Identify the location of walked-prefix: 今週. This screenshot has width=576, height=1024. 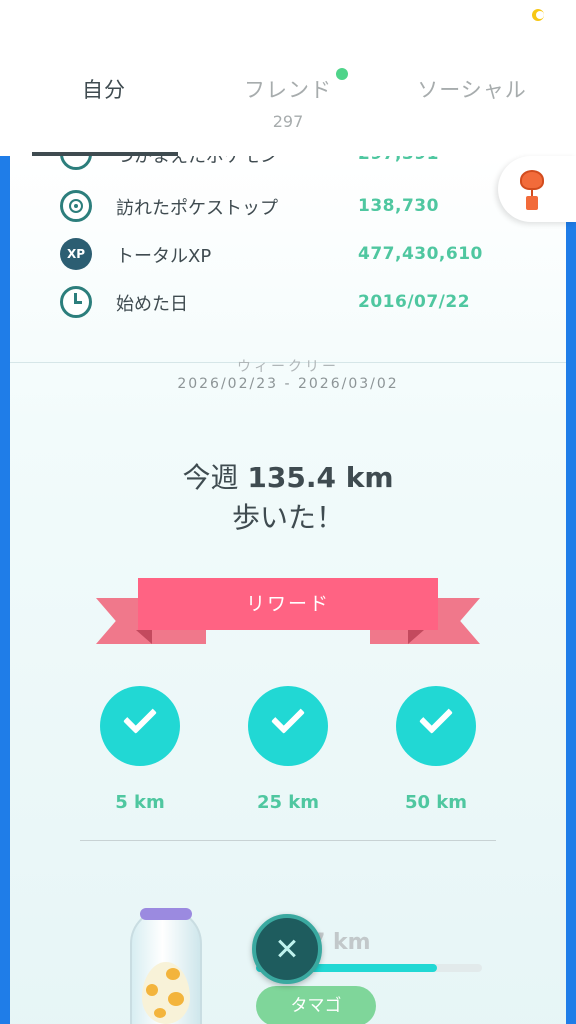
(215, 477).